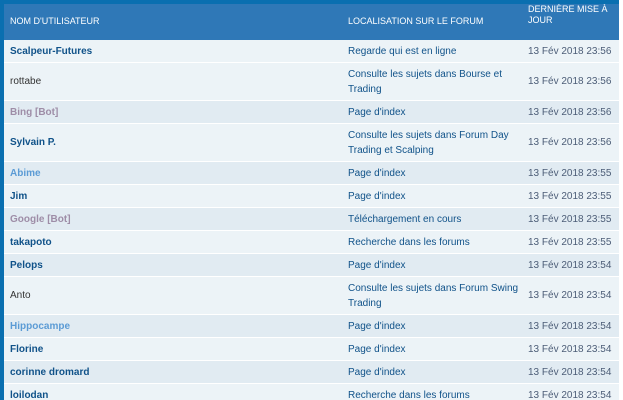 This screenshot has height=400, width=623. What do you see at coordinates (311, 173) in the screenshot?
I see `table-row: Abime Page d'index 13 Fév 2018 23:55` at bounding box center [311, 173].